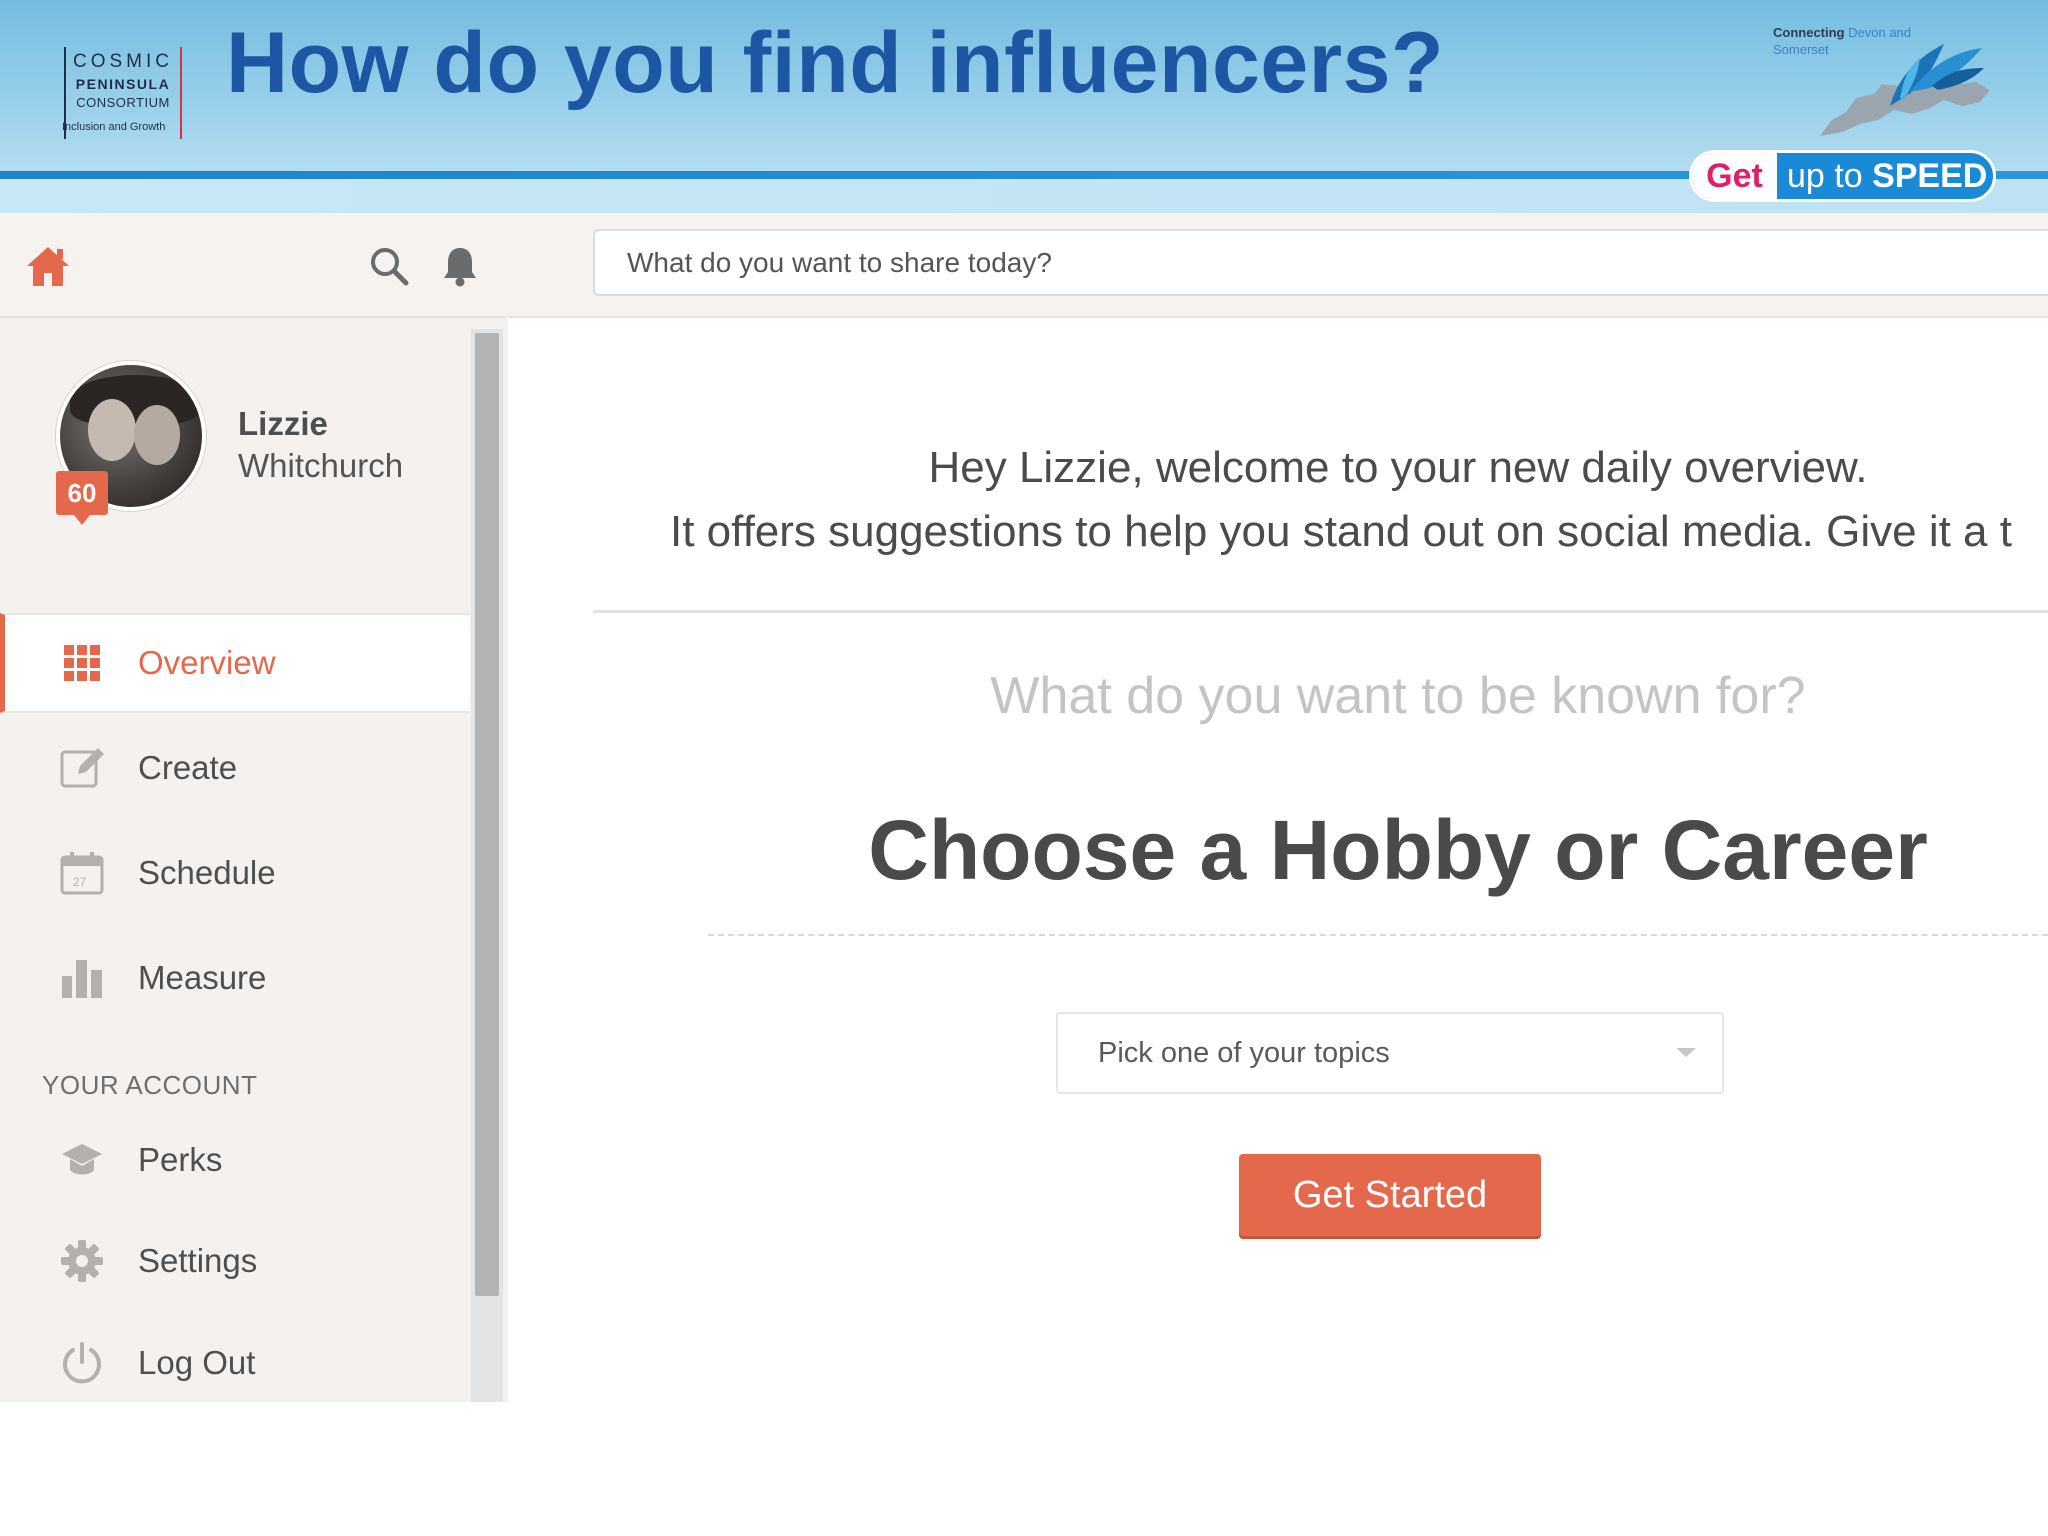 This screenshot has width=2048, height=1536. I want to click on home-button, so click(48, 266).